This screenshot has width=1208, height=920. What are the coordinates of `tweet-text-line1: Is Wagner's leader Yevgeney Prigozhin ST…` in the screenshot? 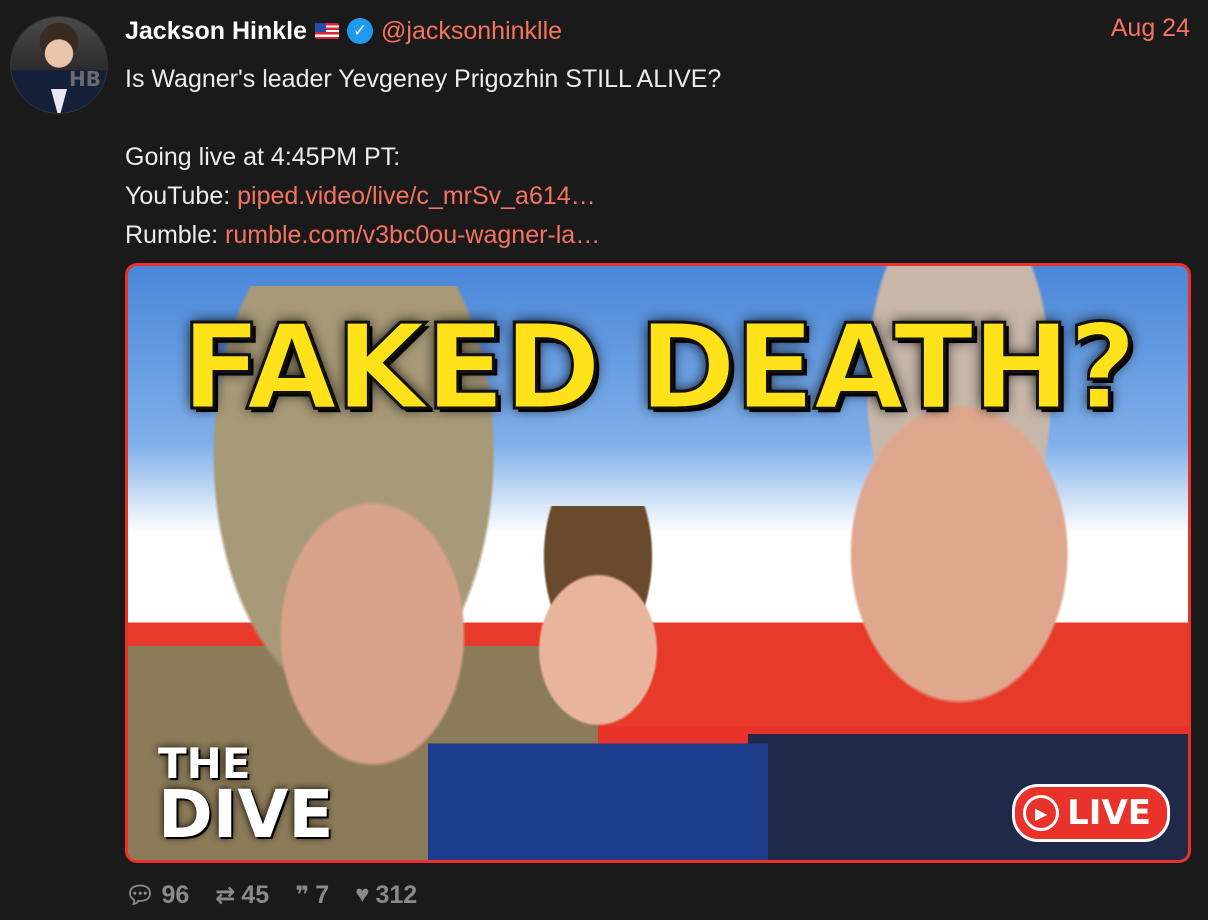 It's located at (423, 79).